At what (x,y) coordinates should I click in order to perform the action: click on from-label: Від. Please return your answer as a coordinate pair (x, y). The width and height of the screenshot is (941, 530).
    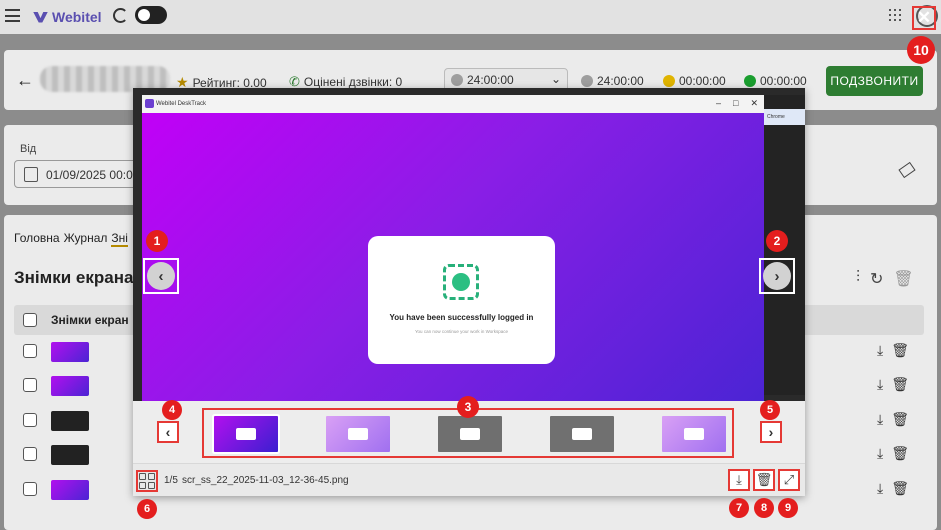
    Looking at the image, I should click on (28, 149).